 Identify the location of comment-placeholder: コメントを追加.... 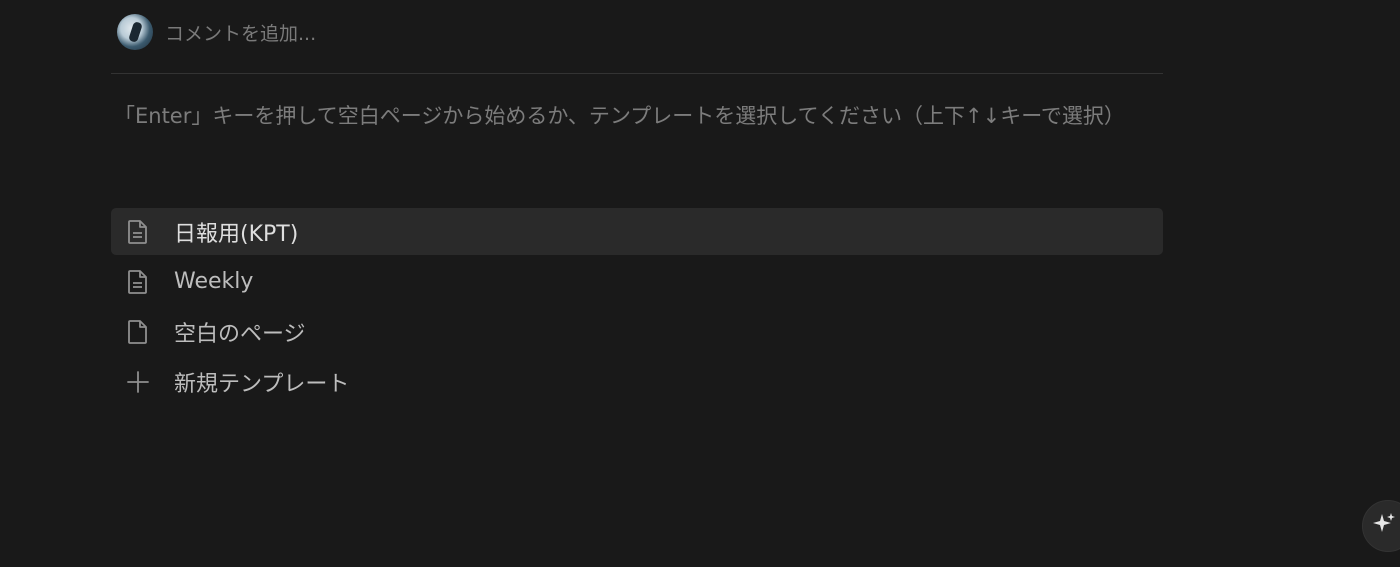
(240, 32).